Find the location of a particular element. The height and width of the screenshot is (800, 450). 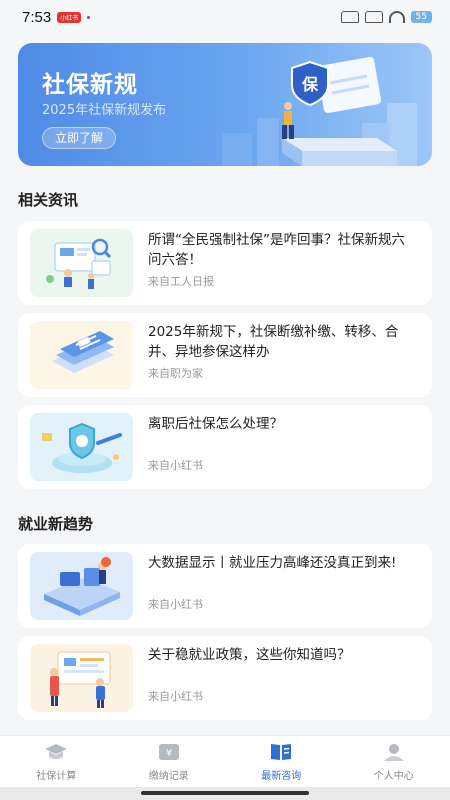

news-card: 离职后社保怎么处理？ 来自小红书 is located at coordinates (225, 447).